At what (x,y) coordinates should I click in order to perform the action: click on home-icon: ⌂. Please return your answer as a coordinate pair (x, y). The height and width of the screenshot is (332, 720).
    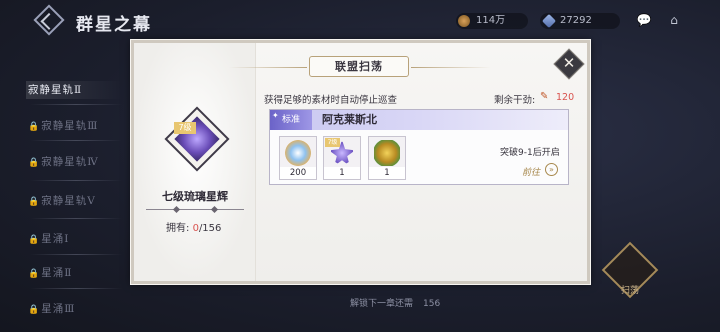
    Looking at the image, I should click on (674, 20).